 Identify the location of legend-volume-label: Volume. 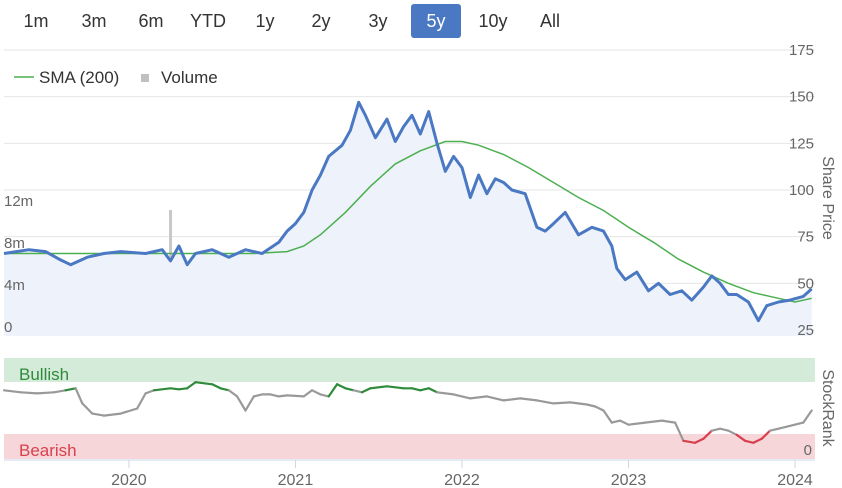
(189, 77).